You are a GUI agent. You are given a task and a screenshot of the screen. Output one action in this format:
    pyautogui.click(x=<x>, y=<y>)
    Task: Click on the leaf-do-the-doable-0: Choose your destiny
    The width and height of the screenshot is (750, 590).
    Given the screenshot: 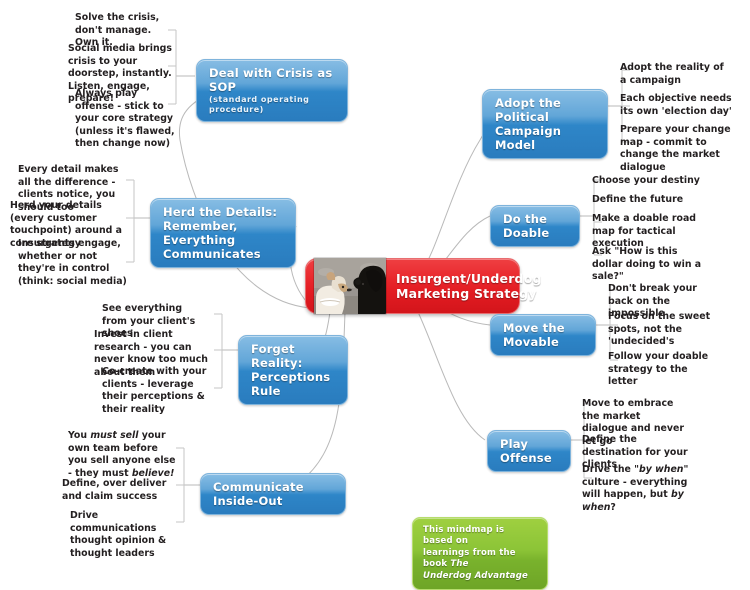 What is the action you would take?
    pyautogui.click(x=646, y=180)
    